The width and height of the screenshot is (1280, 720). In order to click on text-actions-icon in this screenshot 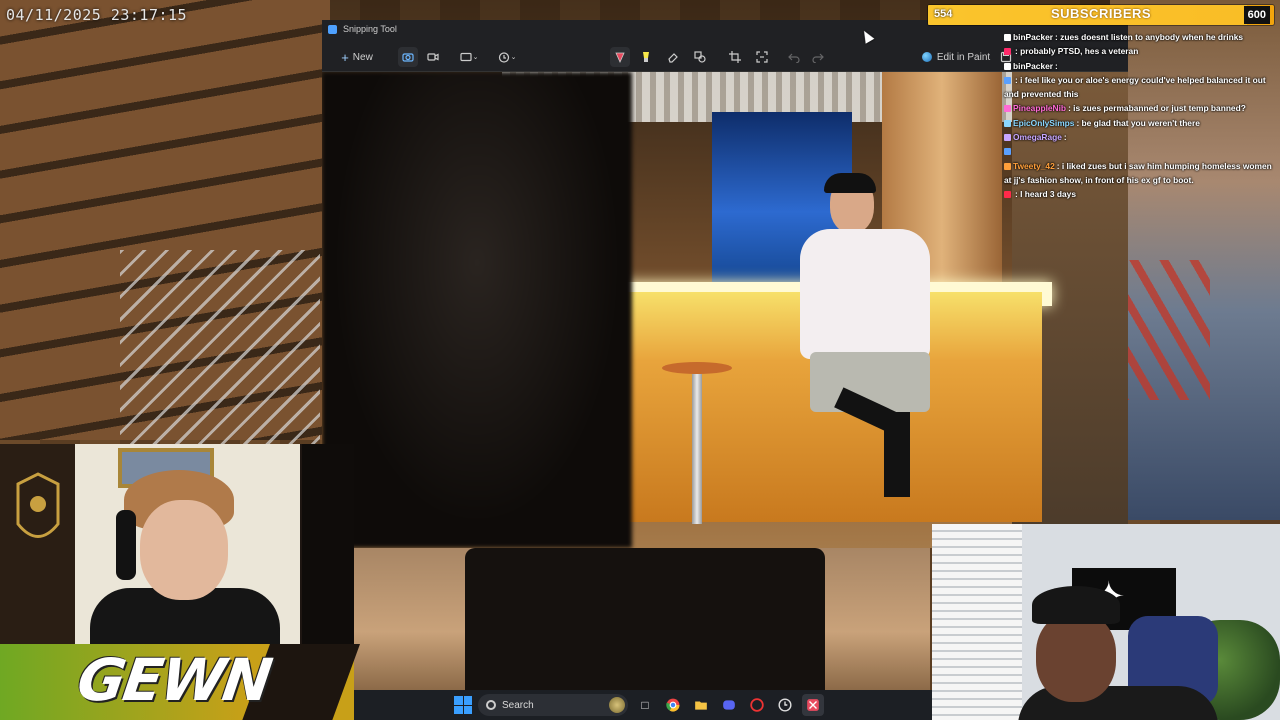, I will do `click(762, 57)`.